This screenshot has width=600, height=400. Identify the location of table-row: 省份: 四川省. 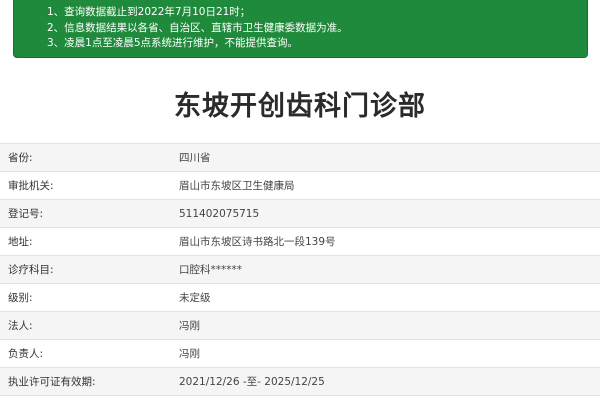
(300, 157).